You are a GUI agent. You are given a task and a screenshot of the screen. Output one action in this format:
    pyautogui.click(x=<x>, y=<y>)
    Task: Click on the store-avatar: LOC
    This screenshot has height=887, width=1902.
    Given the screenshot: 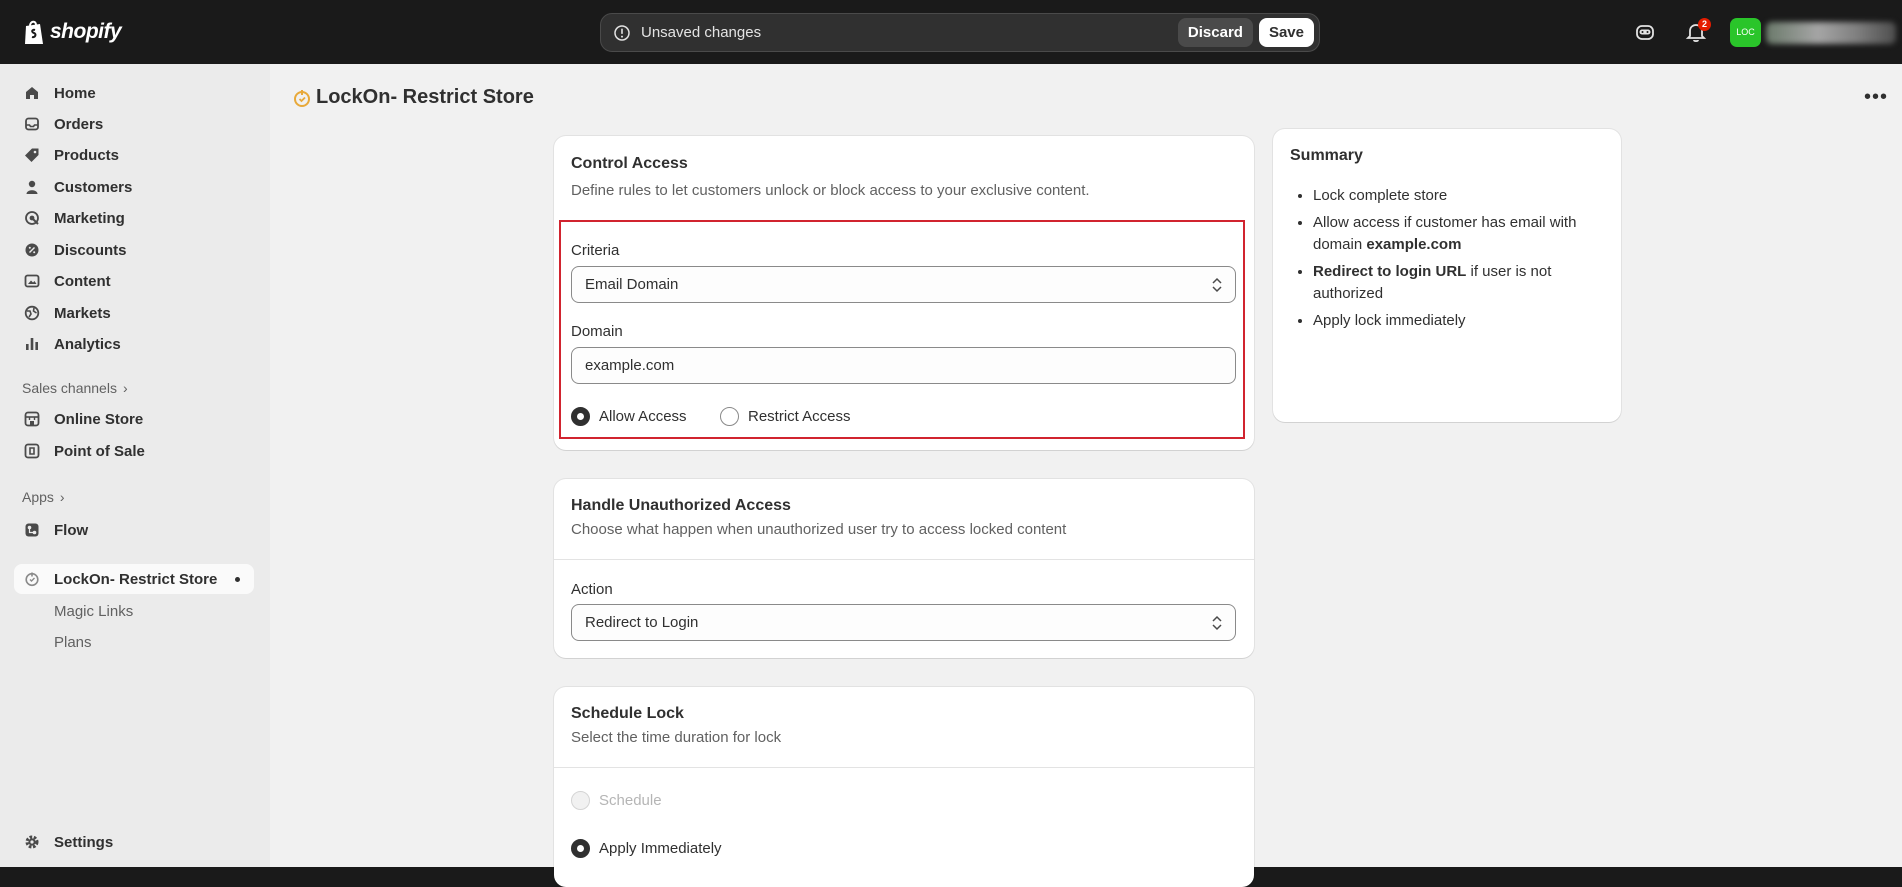 What is the action you would take?
    pyautogui.click(x=1745, y=32)
    